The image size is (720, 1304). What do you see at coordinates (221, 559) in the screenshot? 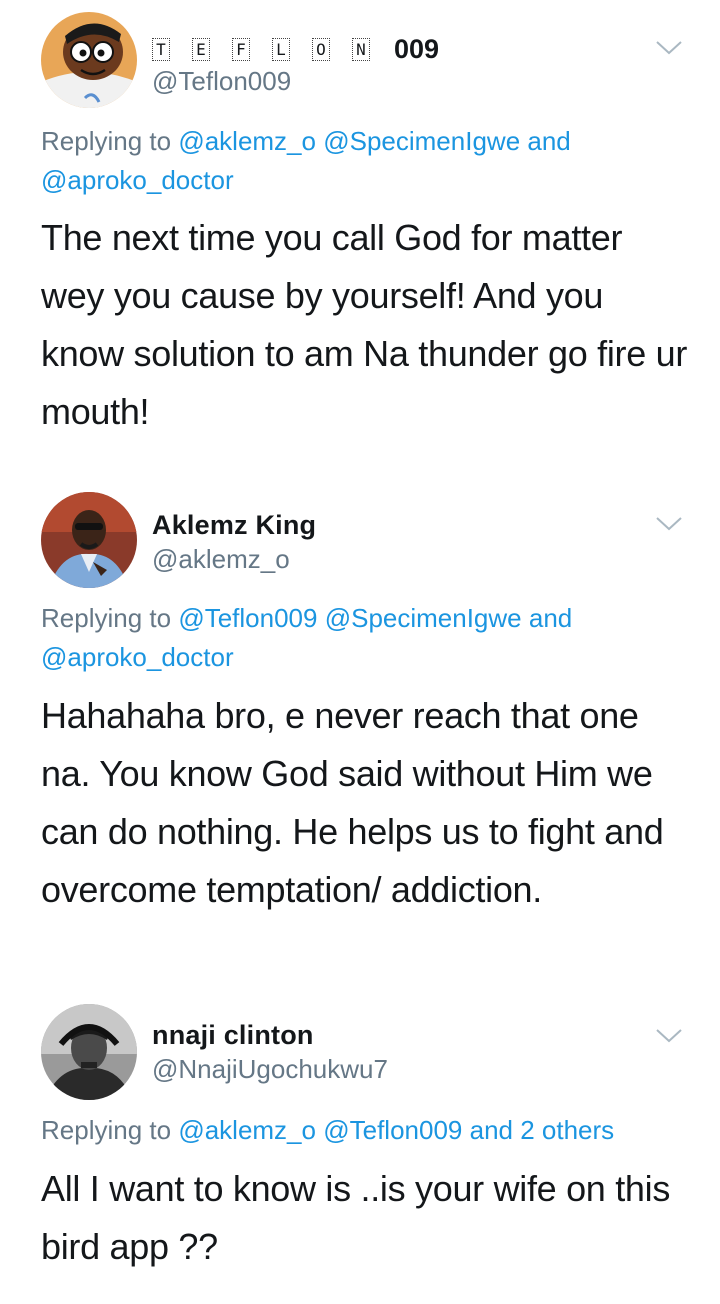
I see `user-handle: @aklemz_o` at bounding box center [221, 559].